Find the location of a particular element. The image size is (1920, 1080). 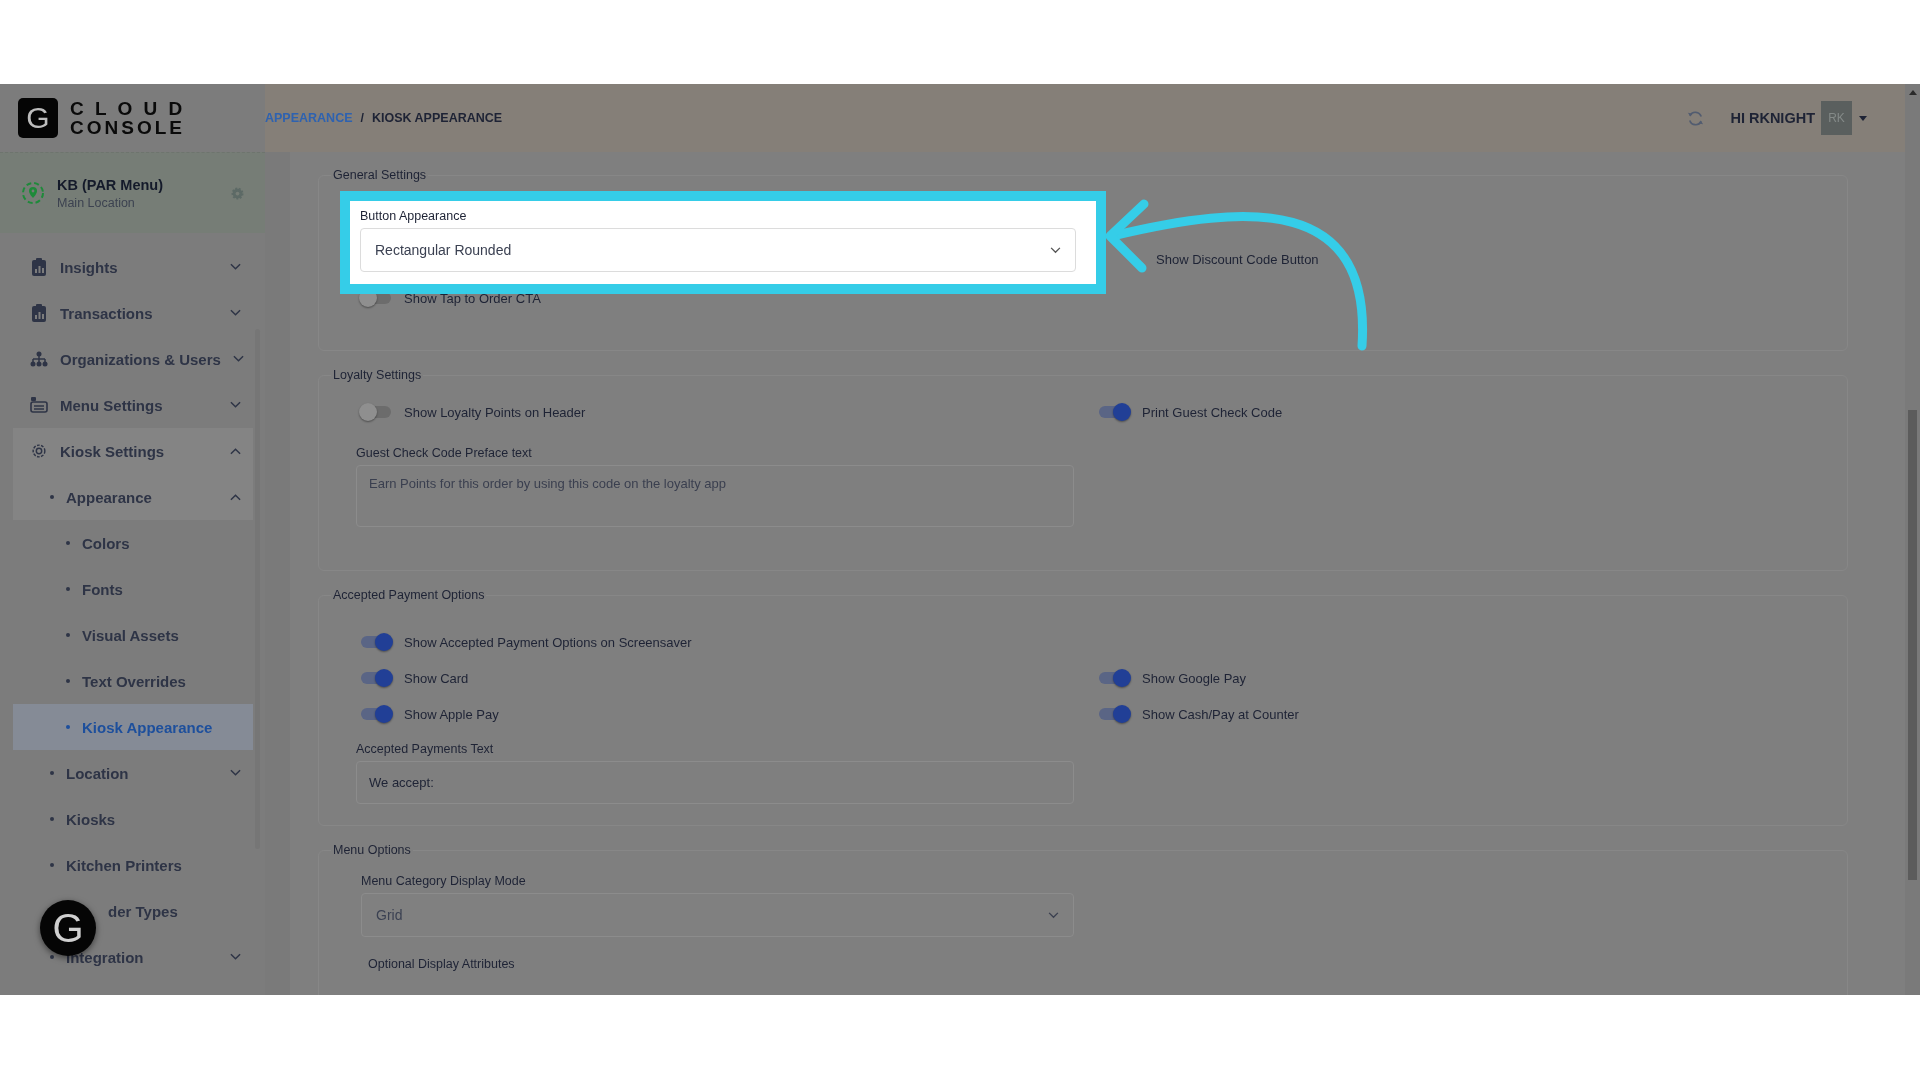

nav-item: Menu Settings is located at coordinates (133, 405).